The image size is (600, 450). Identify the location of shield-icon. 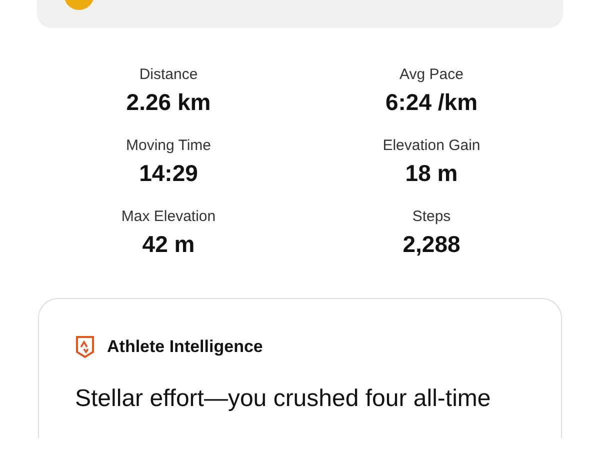
(85, 347).